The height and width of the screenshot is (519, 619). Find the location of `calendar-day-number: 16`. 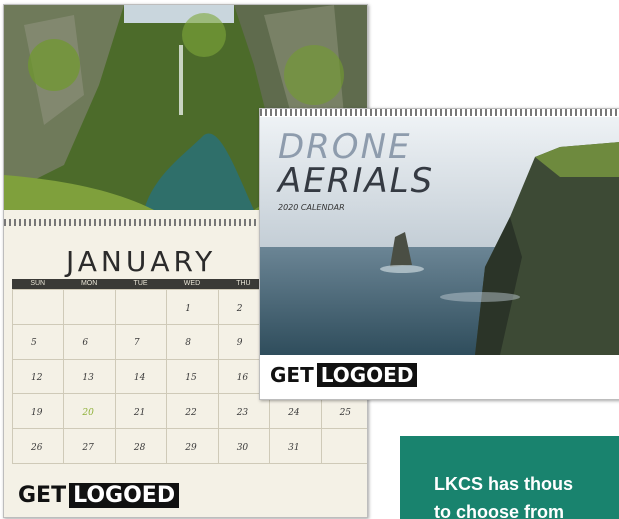

calendar-day-number: 16 is located at coordinates (242, 378).